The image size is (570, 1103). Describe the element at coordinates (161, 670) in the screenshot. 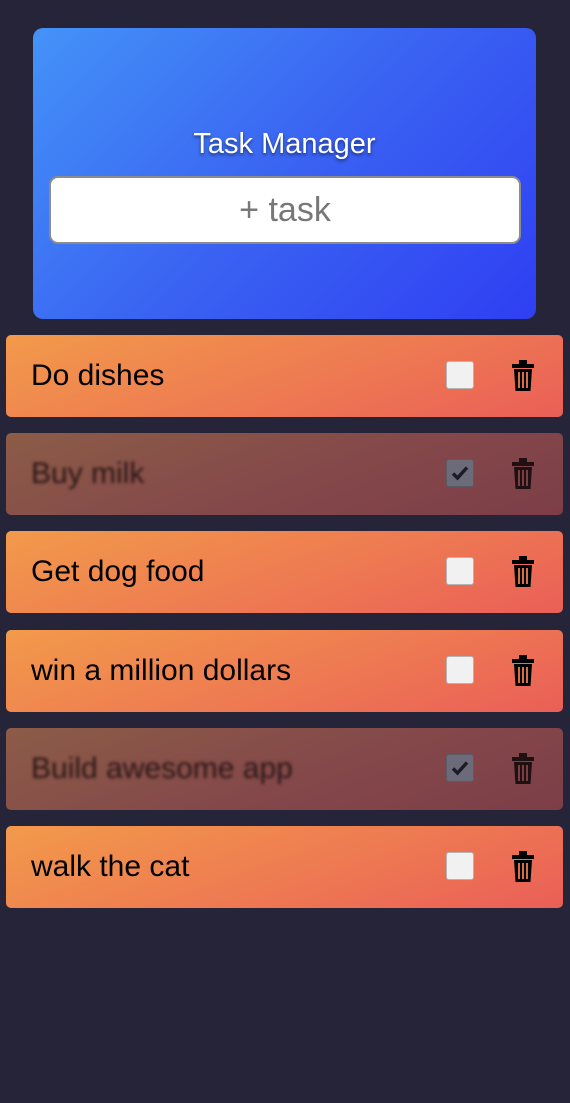

I see `task-label: win a million dollars` at that location.